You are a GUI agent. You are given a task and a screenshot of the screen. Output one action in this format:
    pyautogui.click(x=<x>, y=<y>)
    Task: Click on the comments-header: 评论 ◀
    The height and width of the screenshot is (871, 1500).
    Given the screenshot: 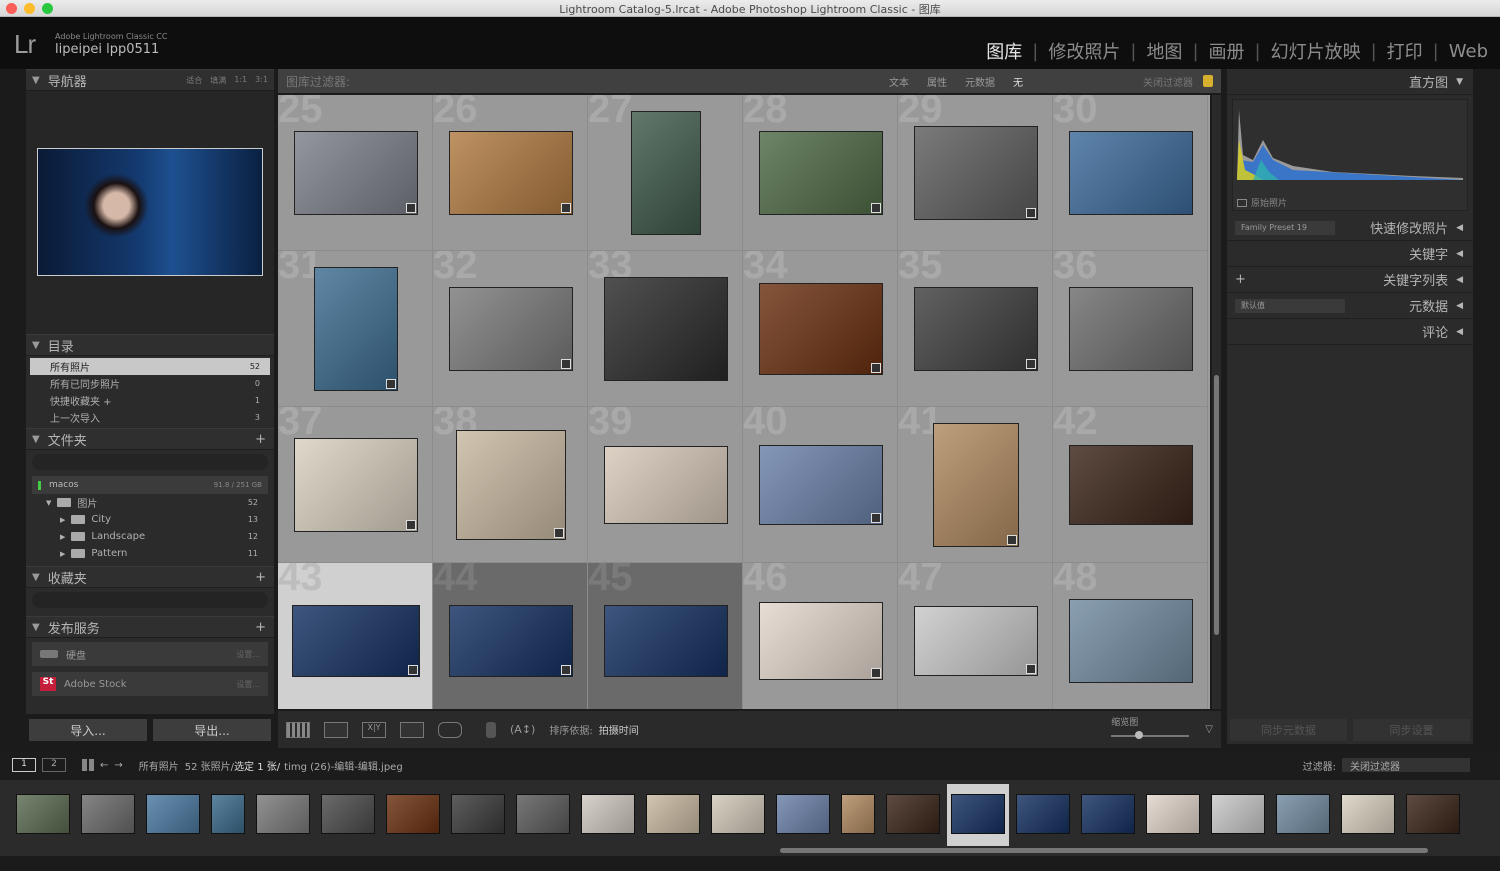 What is the action you would take?
    pyautogui.click(x=1350, y=332)
    